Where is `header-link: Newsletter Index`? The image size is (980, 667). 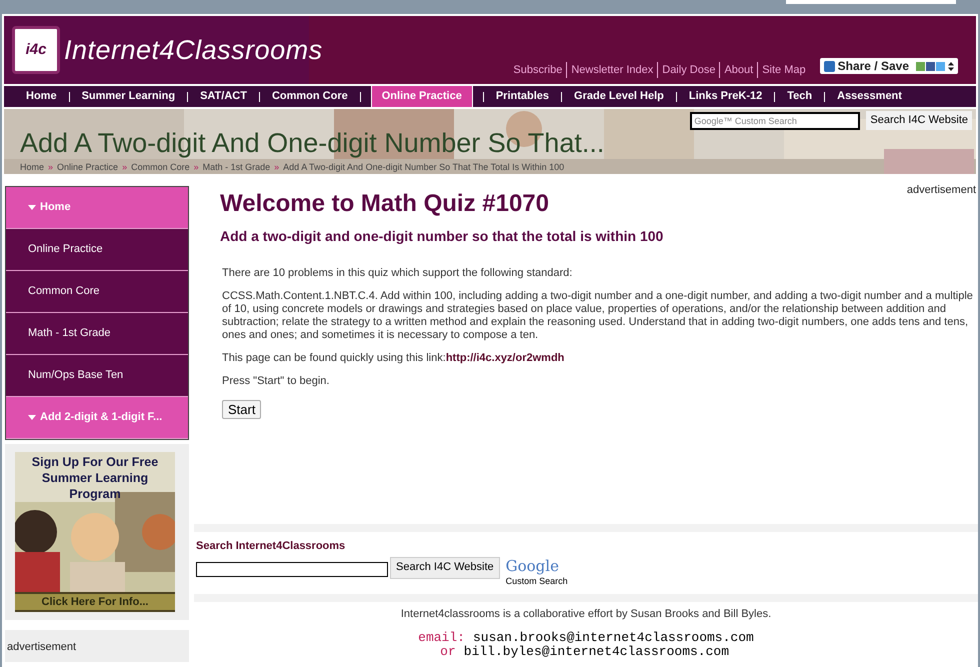 header-link: Newsletter Index is located at coordinates (612, 70).